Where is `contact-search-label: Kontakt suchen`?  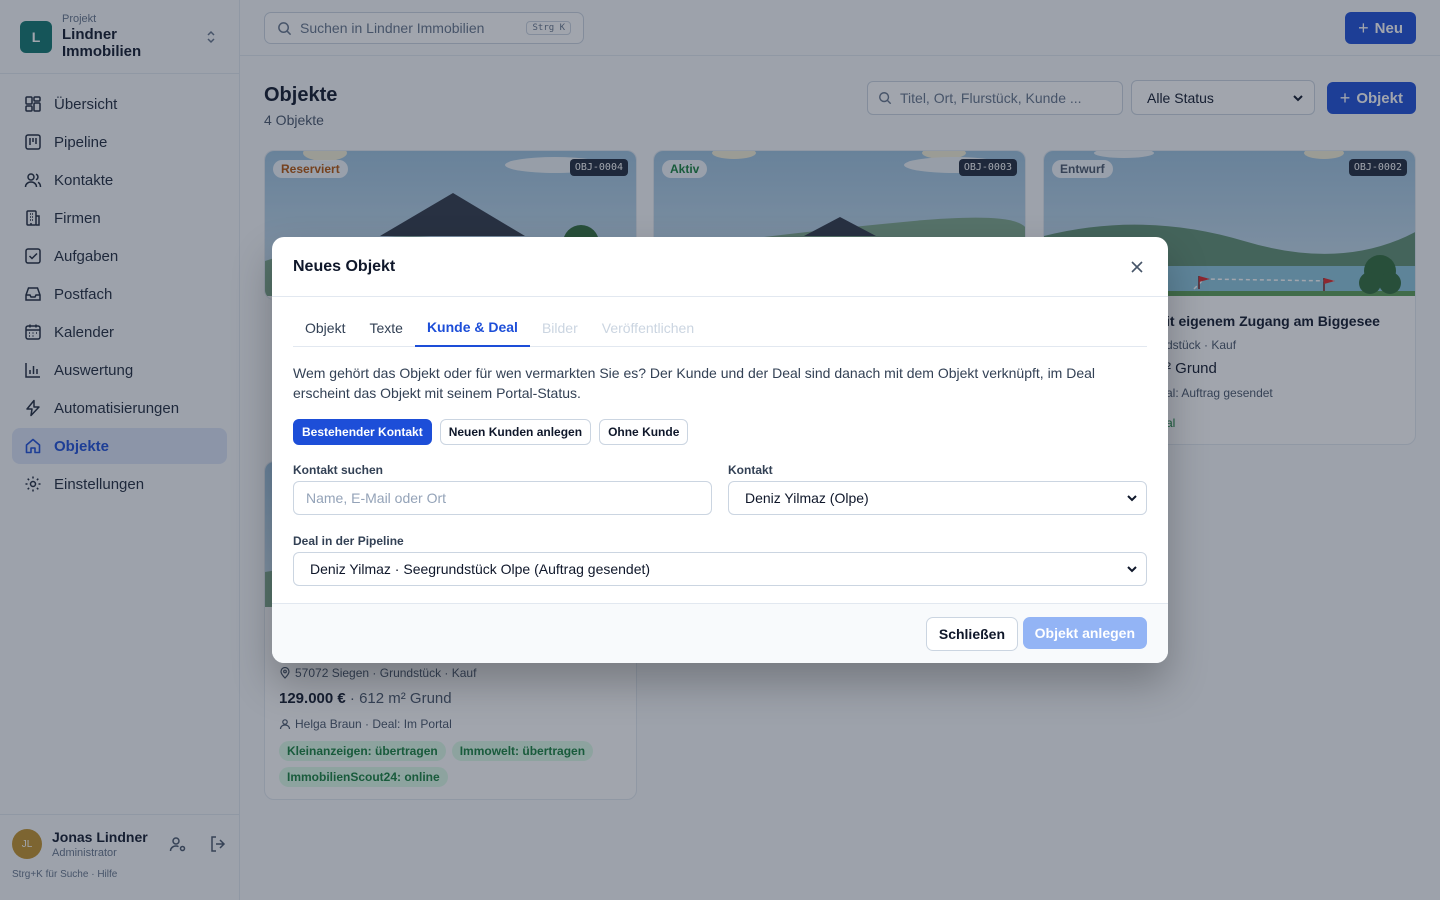
contact-search-label: Kontakt suchen is located at coordinates (338, 470).